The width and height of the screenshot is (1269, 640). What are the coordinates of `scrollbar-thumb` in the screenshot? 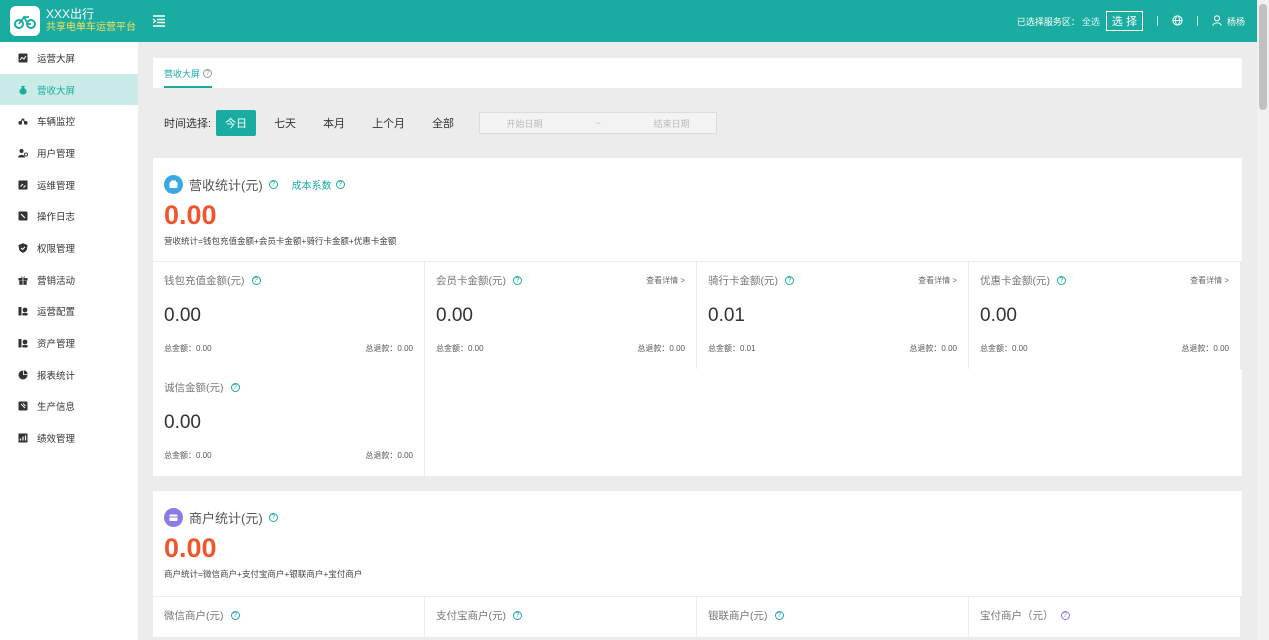 It's located at (1263, 57).